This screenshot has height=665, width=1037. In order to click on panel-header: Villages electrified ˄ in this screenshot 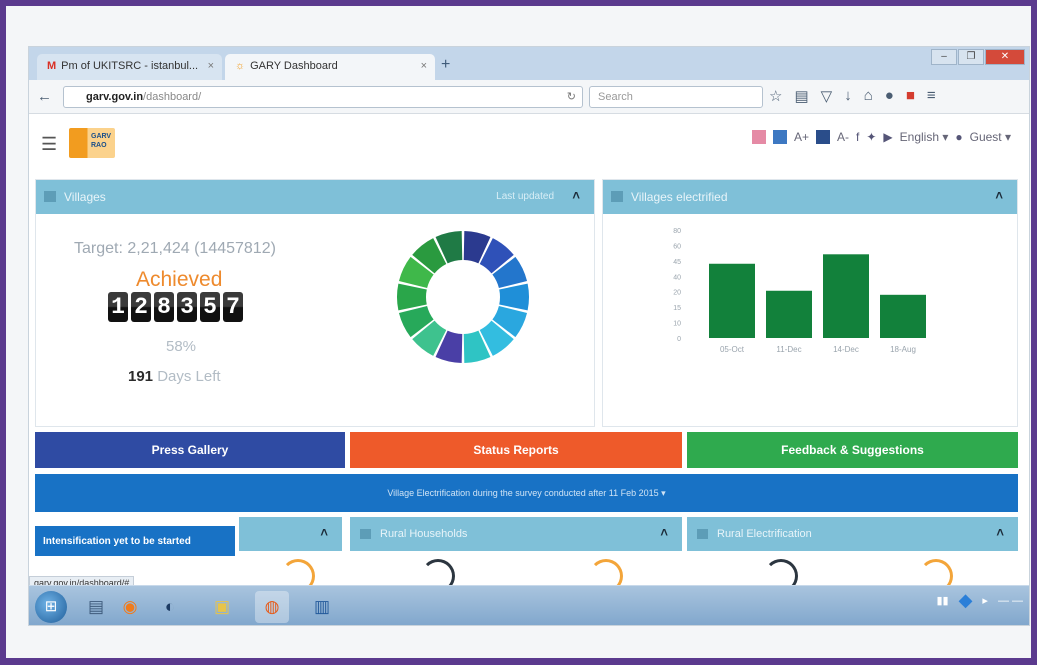, I will do `click(810, 197)`.